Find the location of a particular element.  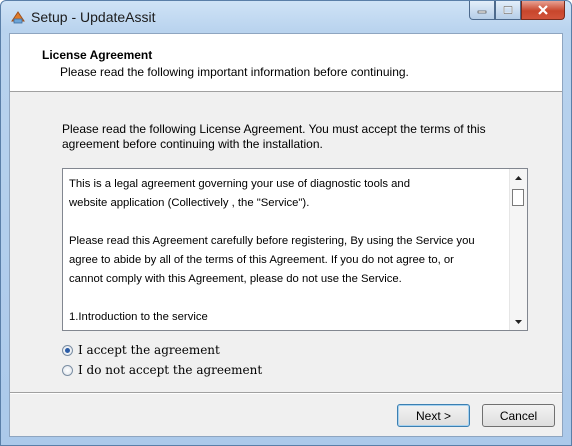

maximize-icon is located at coordinates (508, 10).